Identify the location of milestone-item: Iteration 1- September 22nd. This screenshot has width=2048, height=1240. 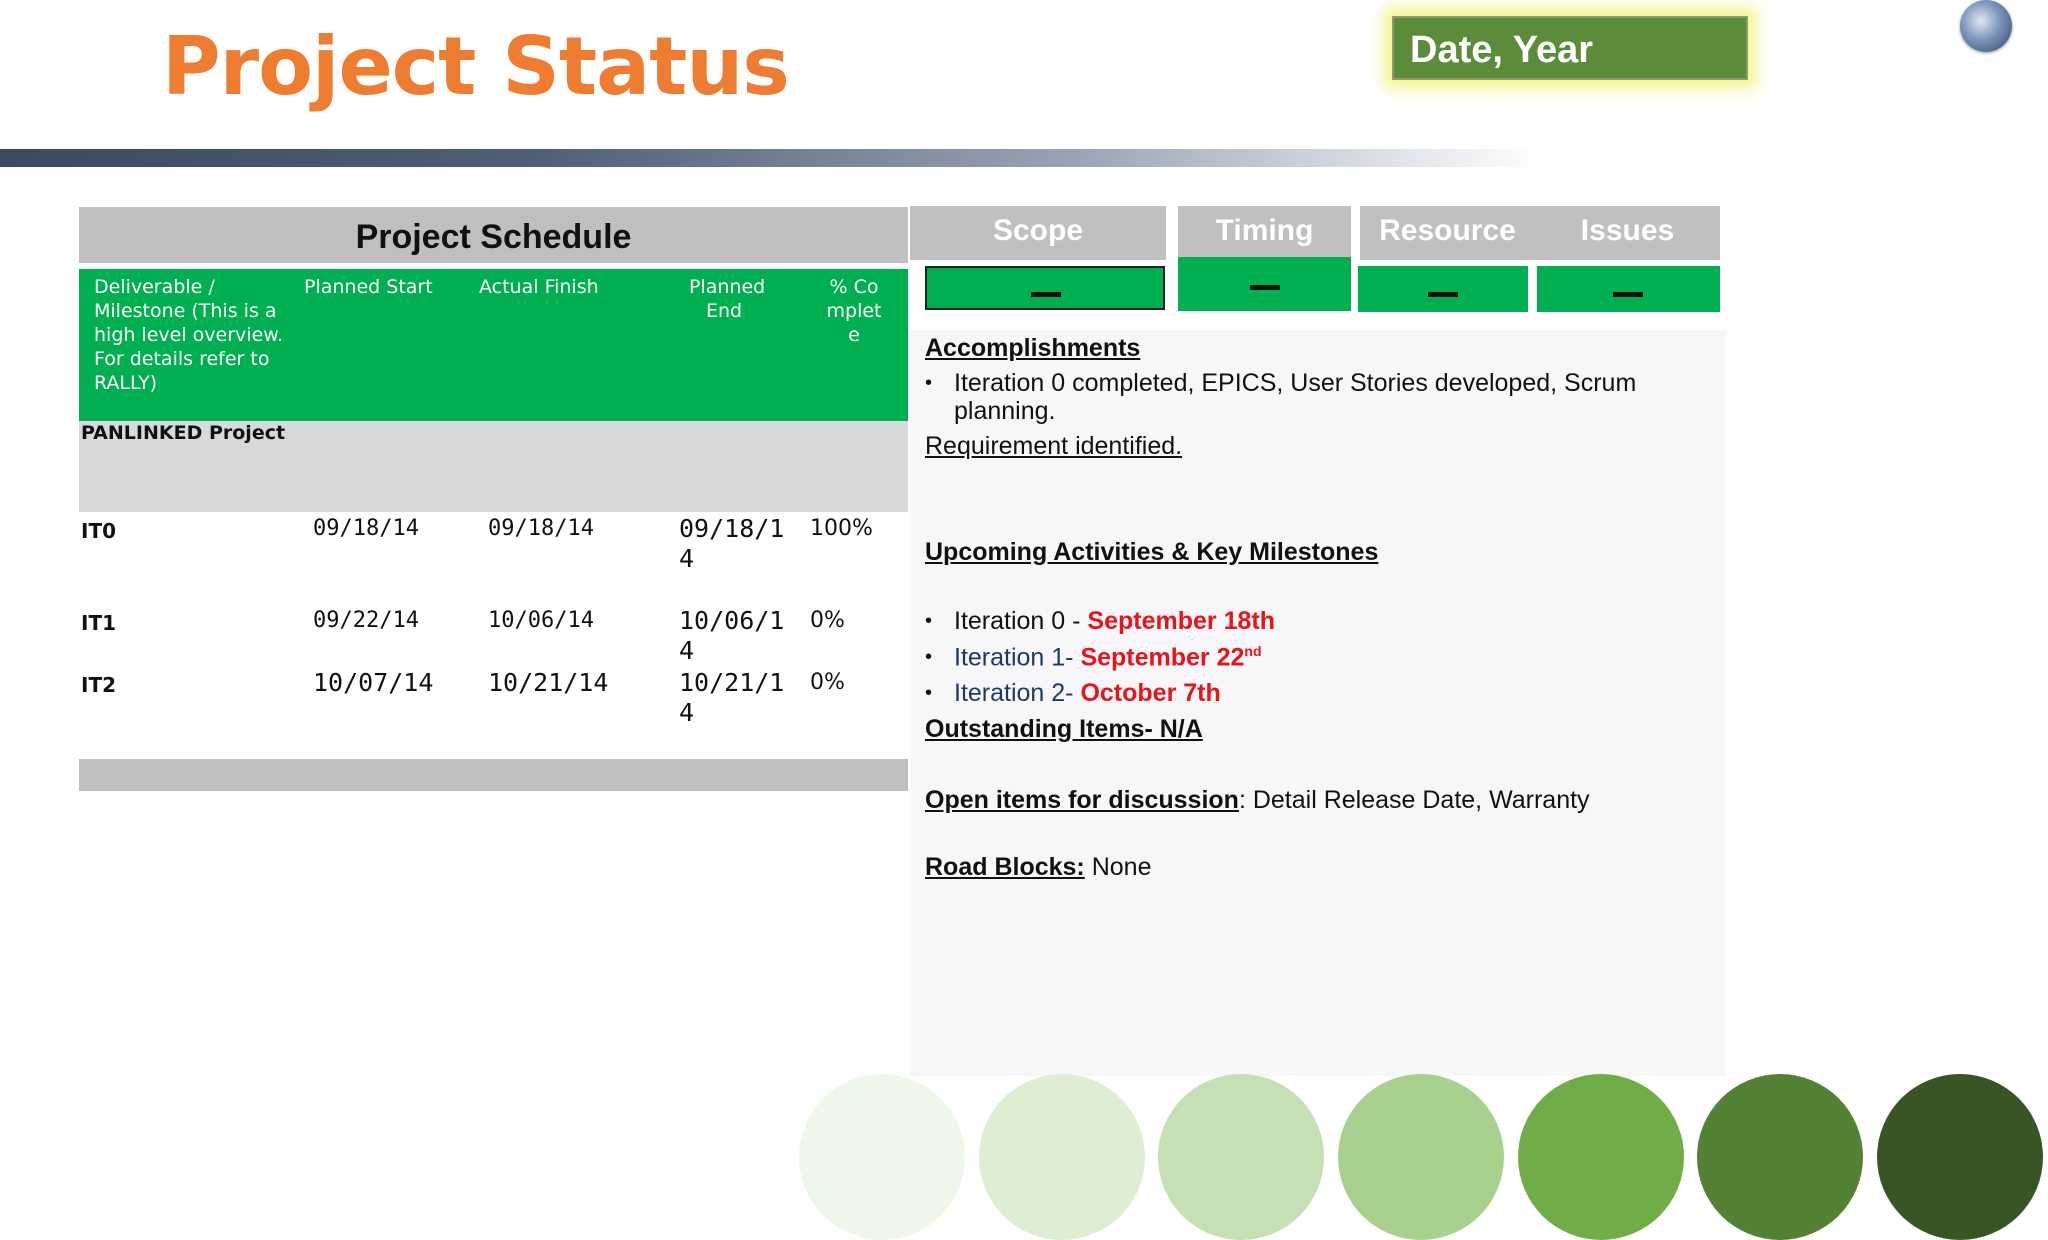
(1108, 657).